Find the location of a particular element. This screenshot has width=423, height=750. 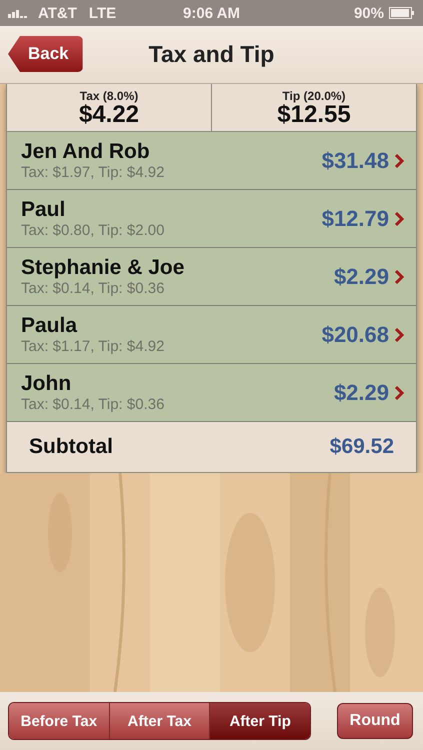

person-detail: Tax: $0.80, Tip: $2.00 is located at coordinates (93, 230).